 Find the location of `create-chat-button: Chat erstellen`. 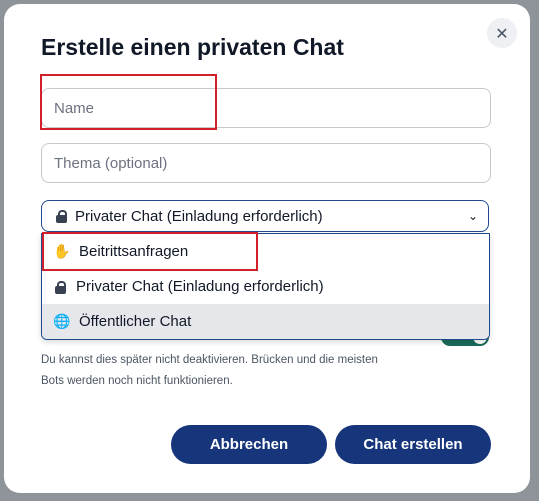

create-chat-button: Chat erstellen is located at coordinates (413, 444).